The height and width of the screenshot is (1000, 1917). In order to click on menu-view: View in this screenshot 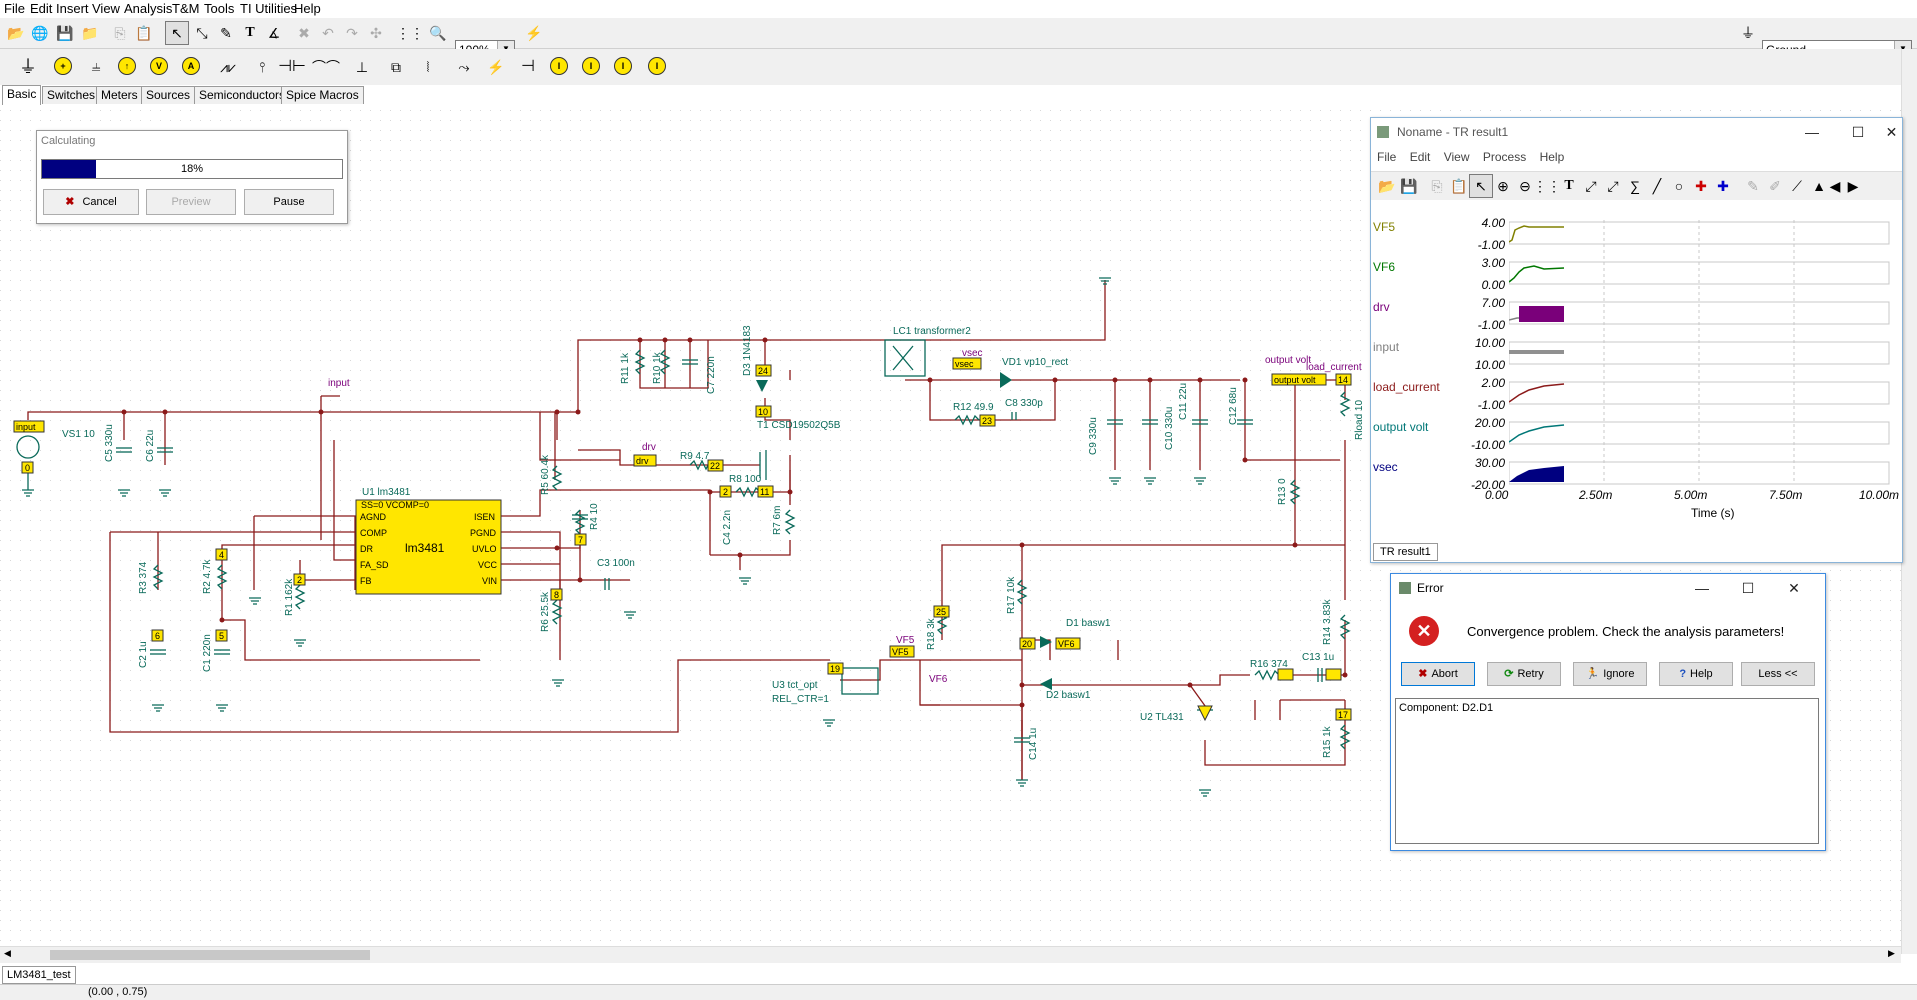, I will do `click(106, 8)`.